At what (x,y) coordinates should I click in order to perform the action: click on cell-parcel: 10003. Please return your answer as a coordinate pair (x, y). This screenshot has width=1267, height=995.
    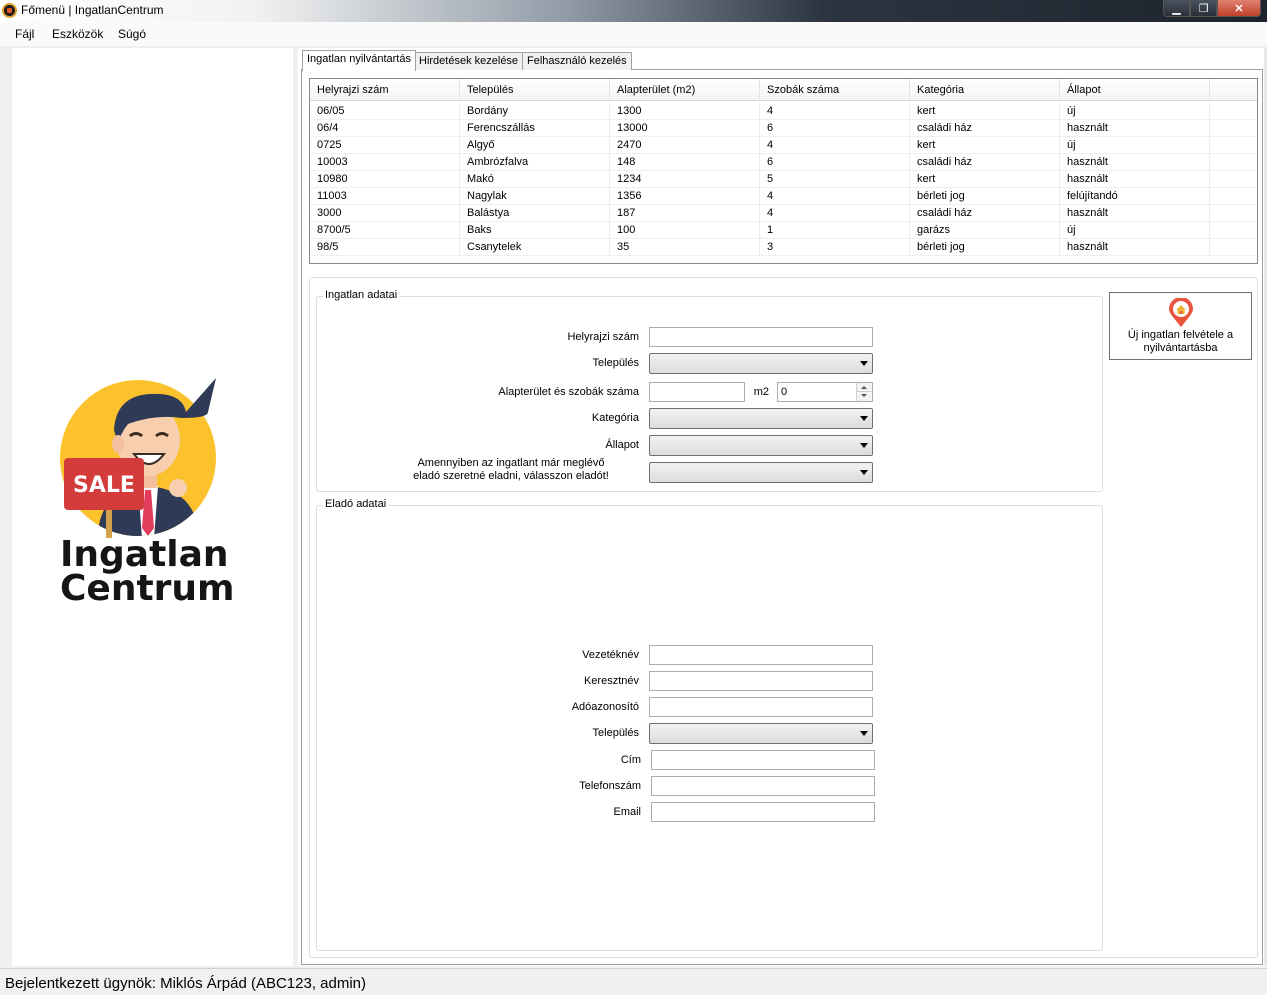
    Looking at the image, I should click on (385, 162).